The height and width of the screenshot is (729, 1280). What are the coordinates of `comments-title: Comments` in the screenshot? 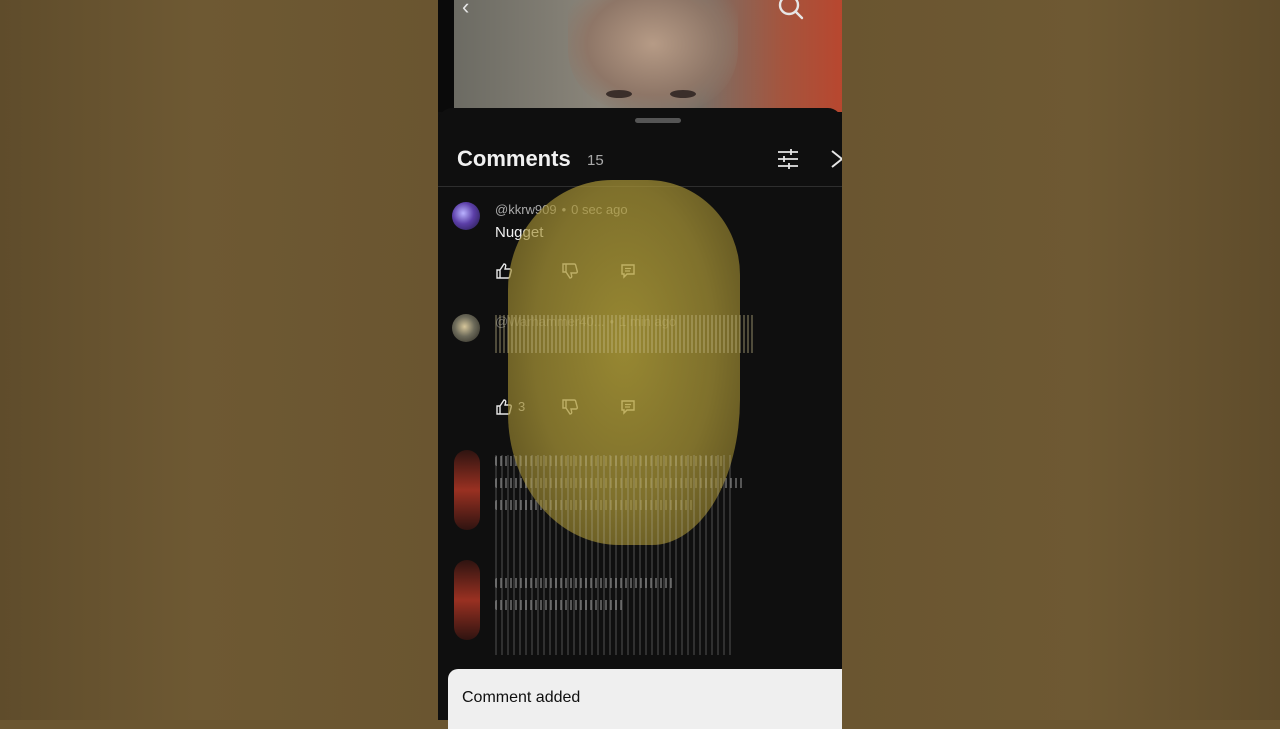 It's located at (514, 158).